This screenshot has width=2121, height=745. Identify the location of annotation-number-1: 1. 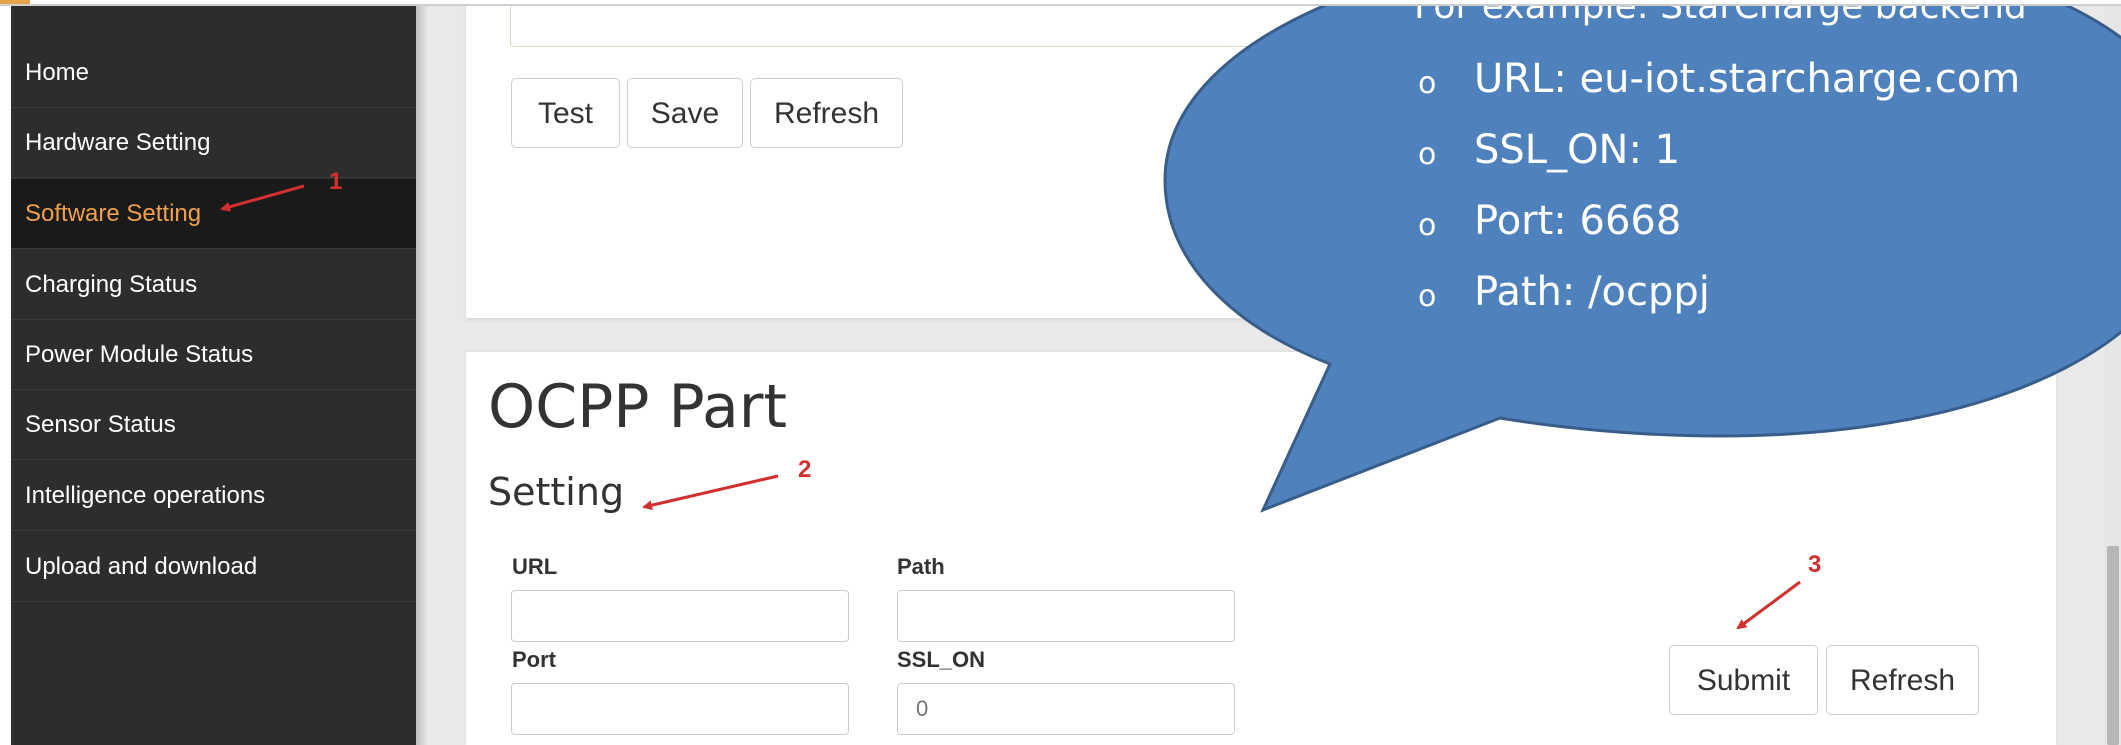
(336, 181).